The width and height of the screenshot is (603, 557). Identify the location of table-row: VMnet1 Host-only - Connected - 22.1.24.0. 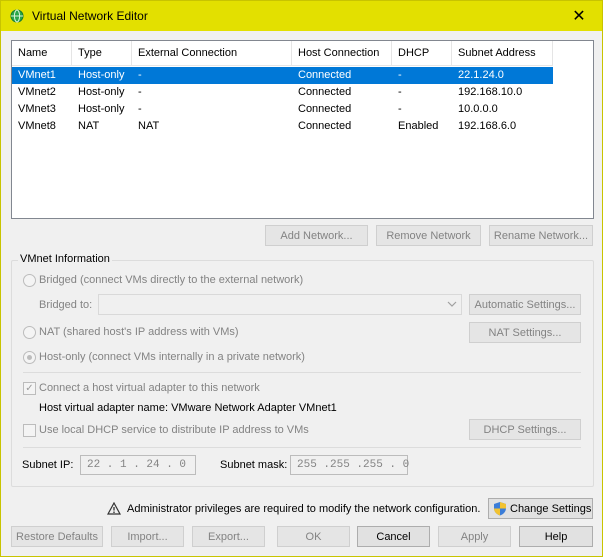
(282, 75).